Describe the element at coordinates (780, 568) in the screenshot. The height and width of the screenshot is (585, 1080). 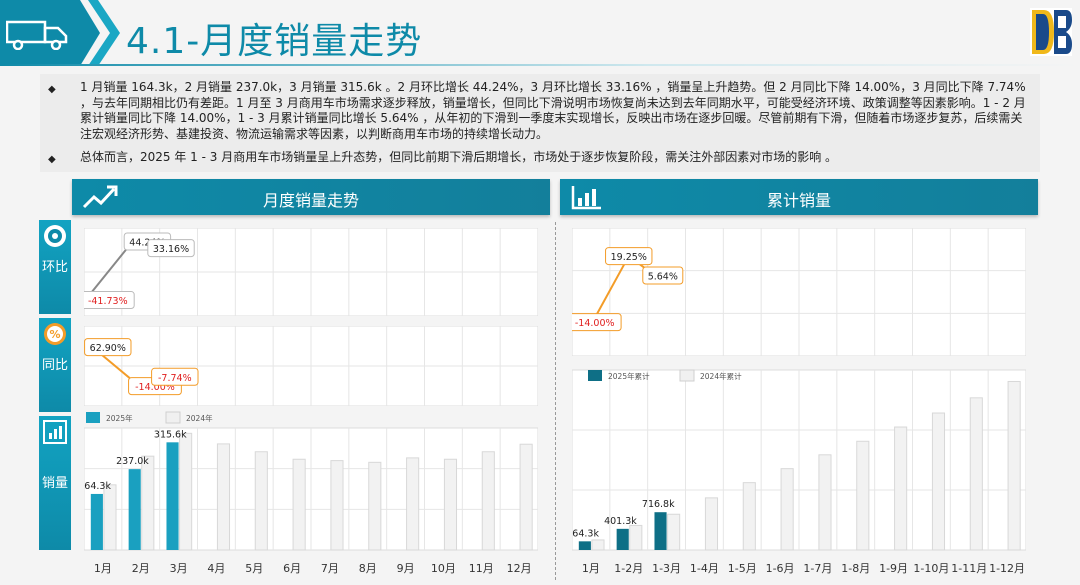
I see `x-tick-label: 1-6月` at that location.